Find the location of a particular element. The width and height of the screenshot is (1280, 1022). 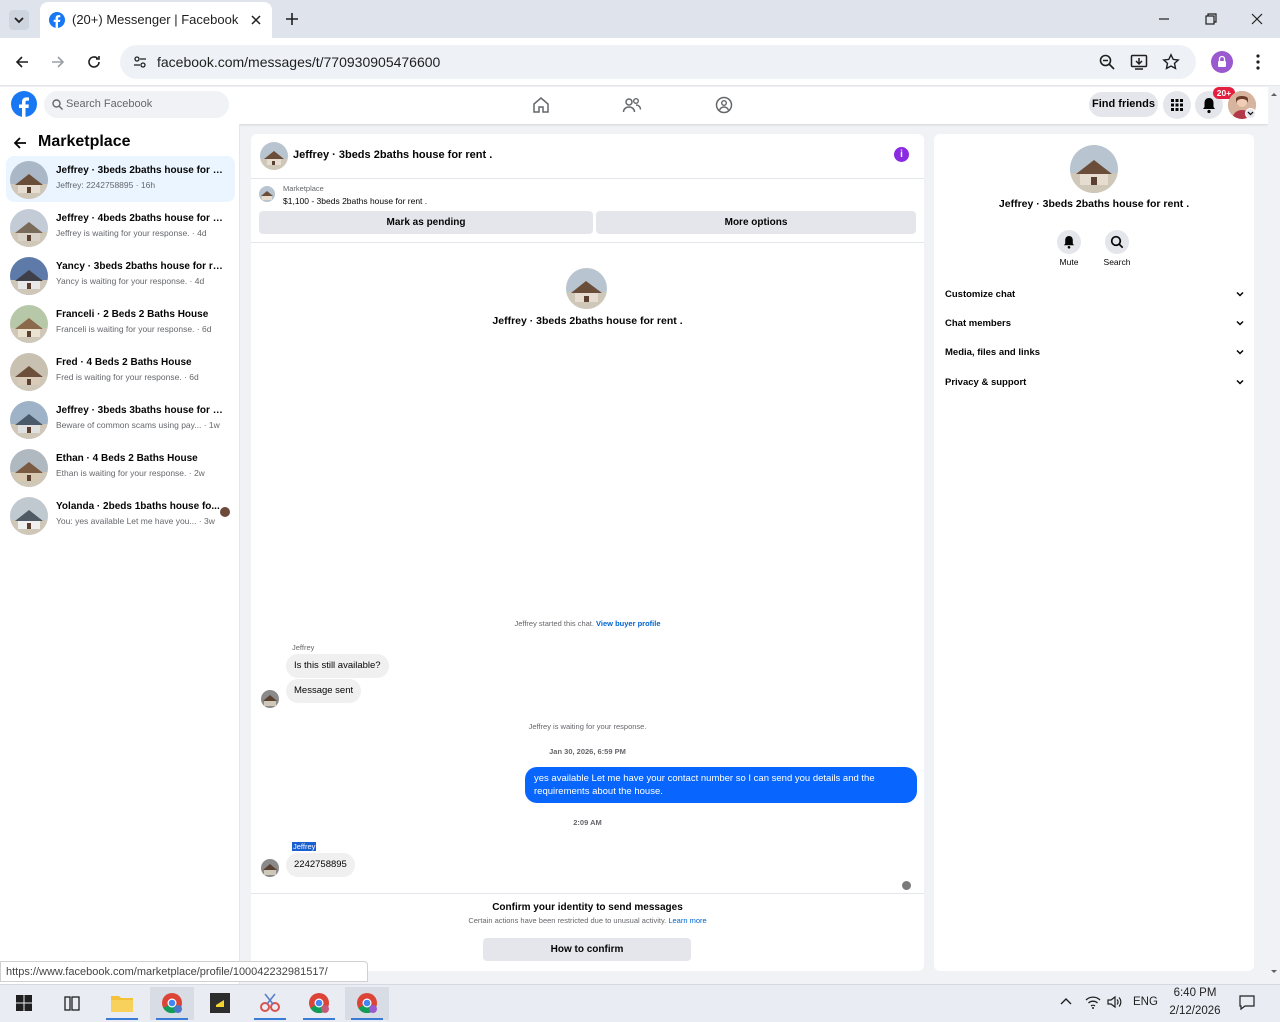

mute-button is located at coordinates (1069, 242).